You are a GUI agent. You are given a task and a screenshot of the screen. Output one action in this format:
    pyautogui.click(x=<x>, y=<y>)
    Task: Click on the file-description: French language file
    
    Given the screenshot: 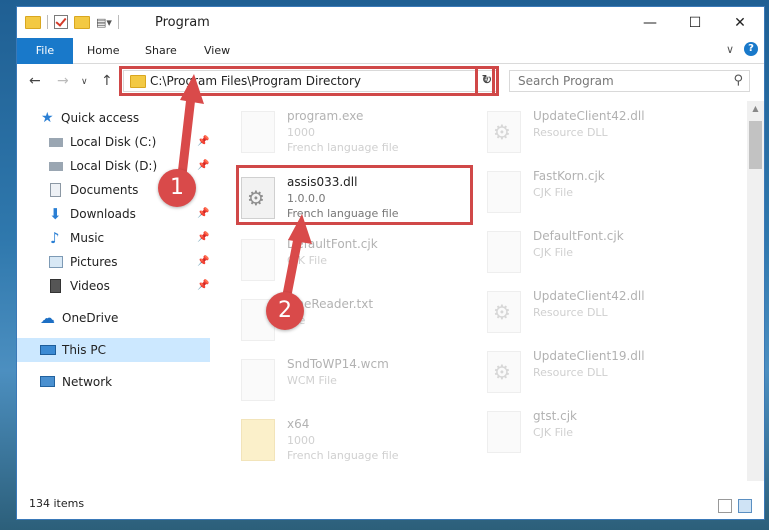 What is the action you would take?
    pyautogui.click(x=343, y=455)
    